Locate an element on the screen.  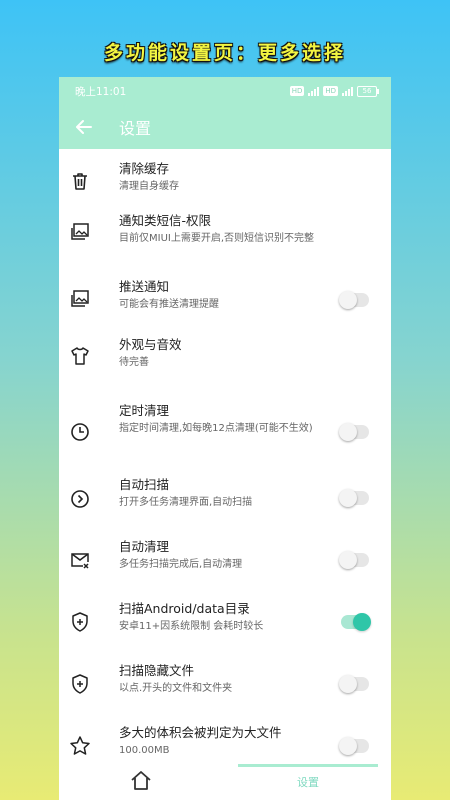
setting-title: 清除缓存 is located at coordinates (144, 168).